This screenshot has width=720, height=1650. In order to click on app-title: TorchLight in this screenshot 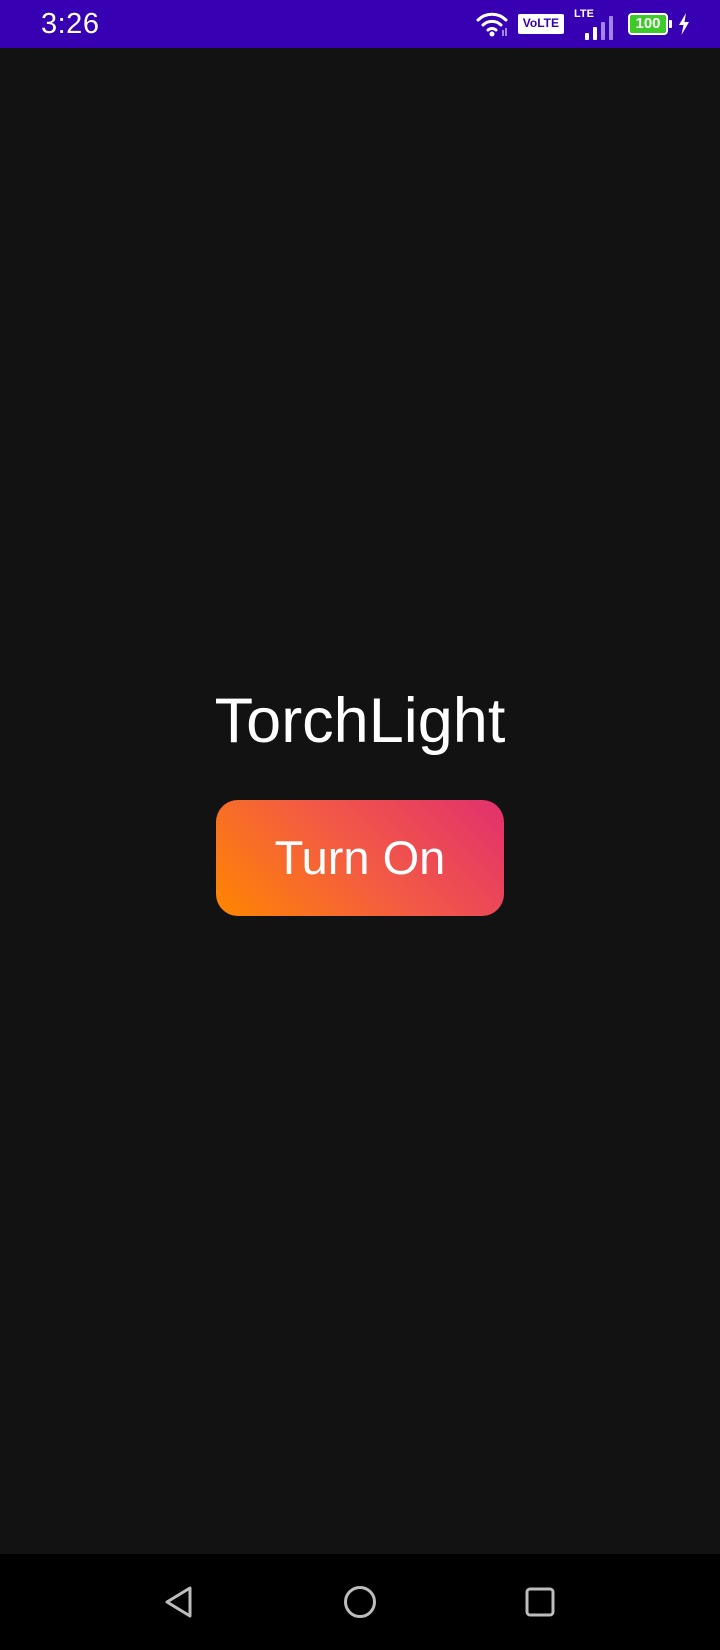, I will do `click(360, 721)`.